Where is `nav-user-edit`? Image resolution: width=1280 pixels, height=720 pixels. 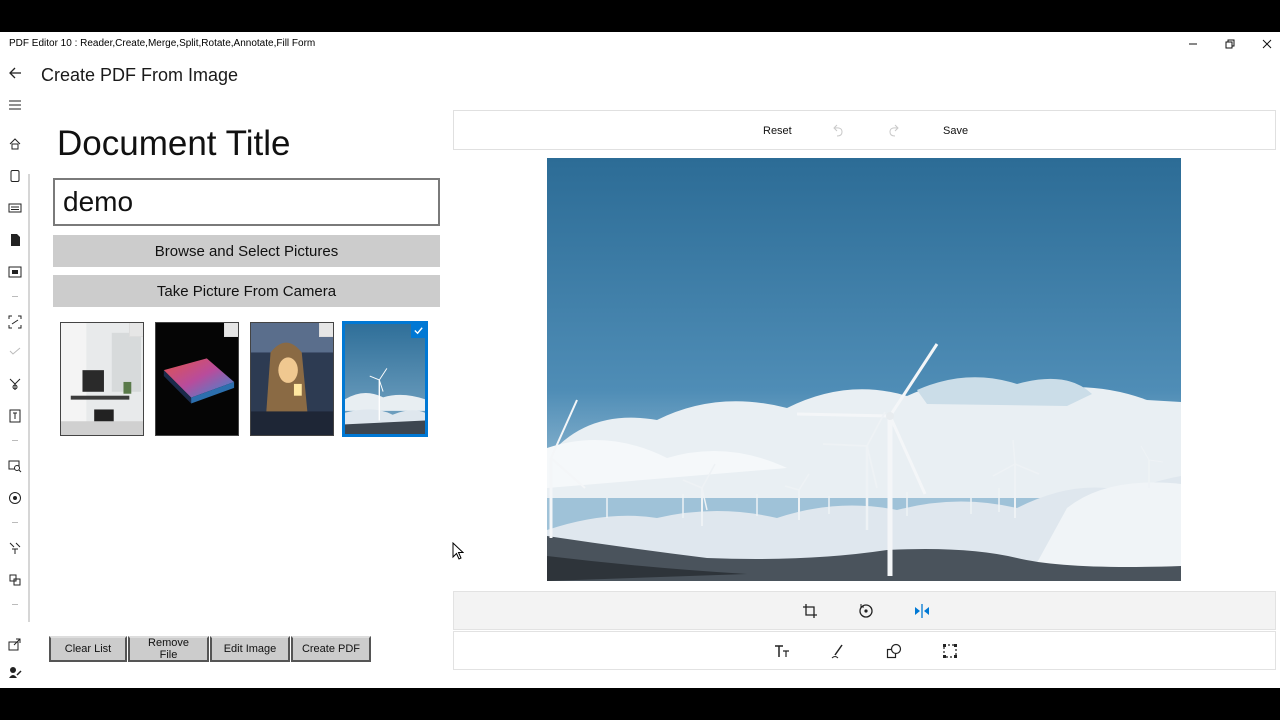 nav-user-edit is located at coordinates (15, 672).